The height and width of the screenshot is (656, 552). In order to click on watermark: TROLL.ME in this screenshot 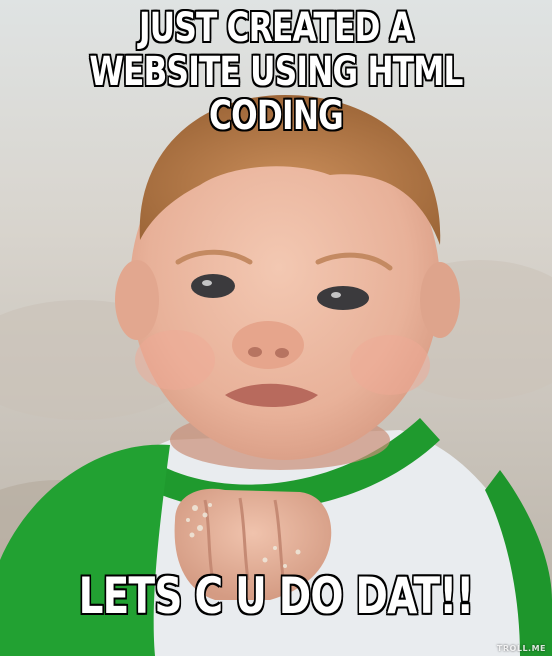, I will do `click(521, 648)`.